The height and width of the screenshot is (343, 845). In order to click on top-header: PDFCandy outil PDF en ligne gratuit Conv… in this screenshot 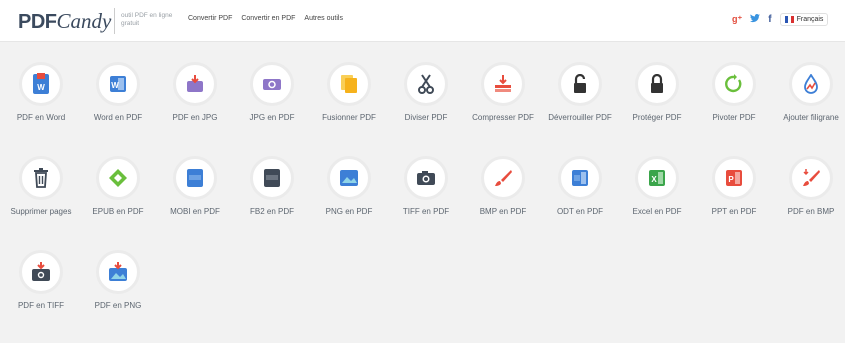, I will do `click(422, 21)`.